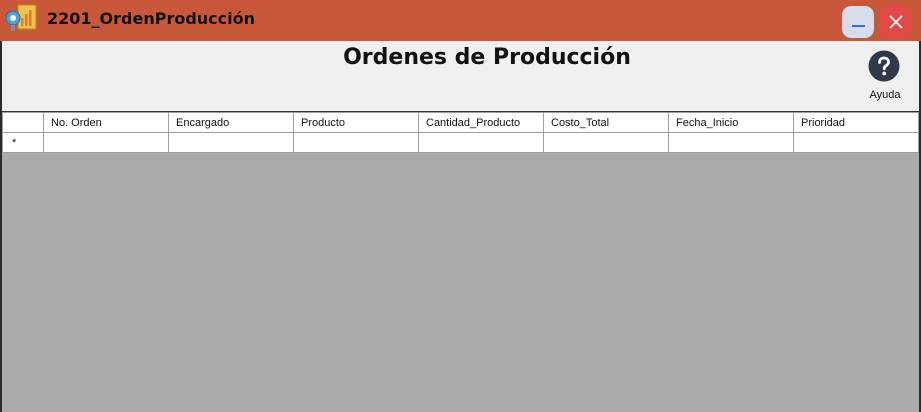 Image resolution: width=921 pixels, height=412 pixels. I want to click on column-header-fecha-inicio: Fecha_Inicio, so click(731, 122).